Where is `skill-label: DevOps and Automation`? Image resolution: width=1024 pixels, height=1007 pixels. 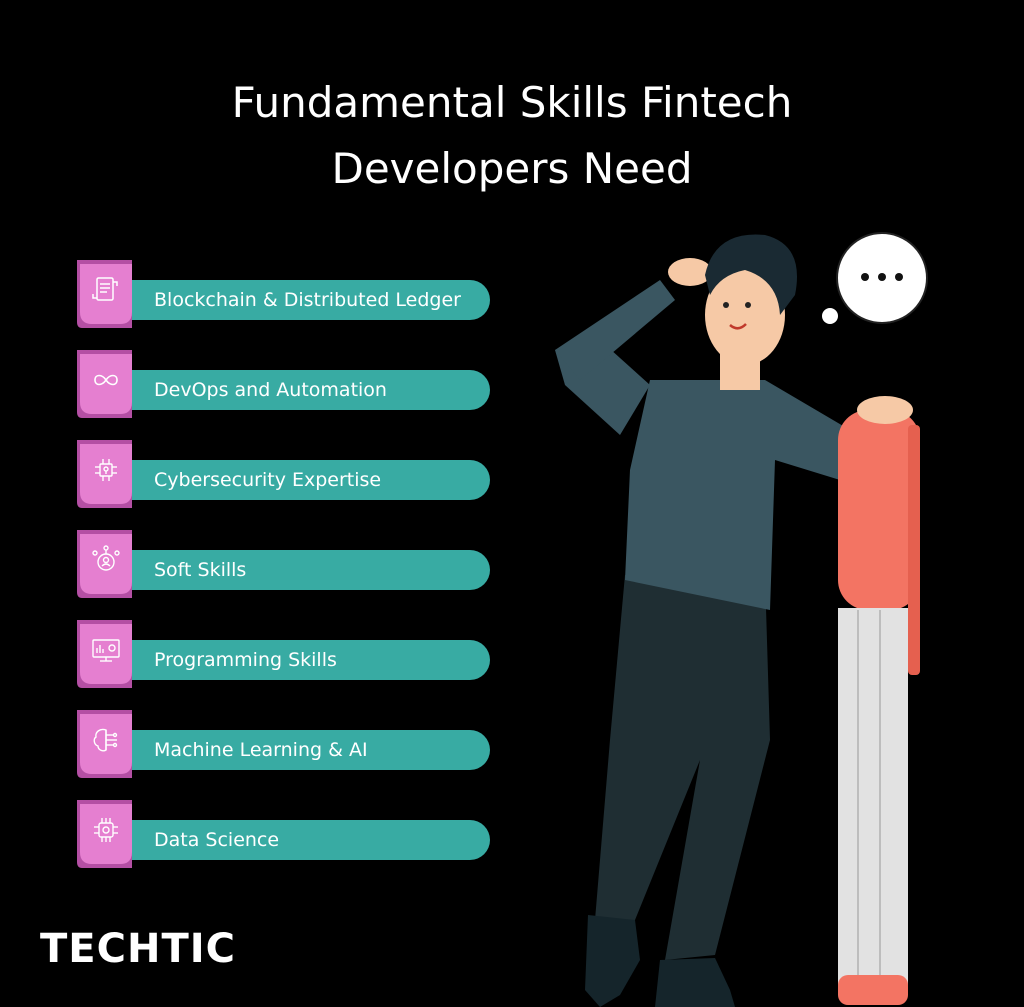
skill-label: DevOps and Automation is located at coordinates (270, 390).